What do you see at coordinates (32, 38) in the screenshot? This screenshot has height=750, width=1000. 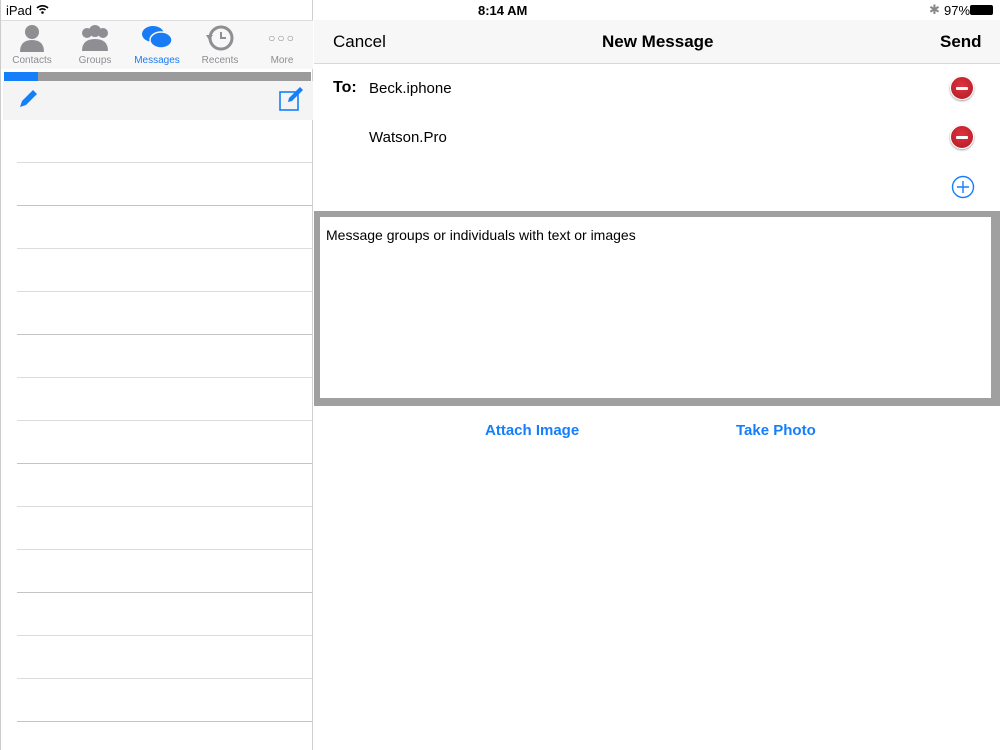 I see `contact-icon` at bounding box center [32, 38].